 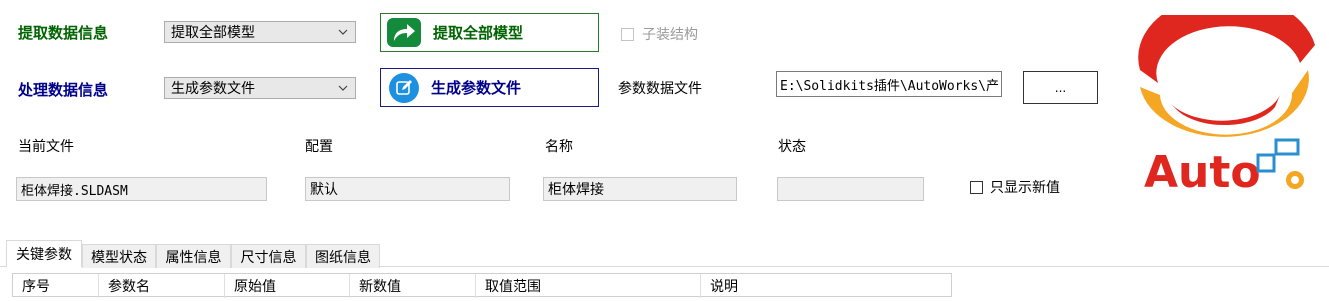 I want to click on column-header-original-value: 原始值, so click(x=287, y=286).